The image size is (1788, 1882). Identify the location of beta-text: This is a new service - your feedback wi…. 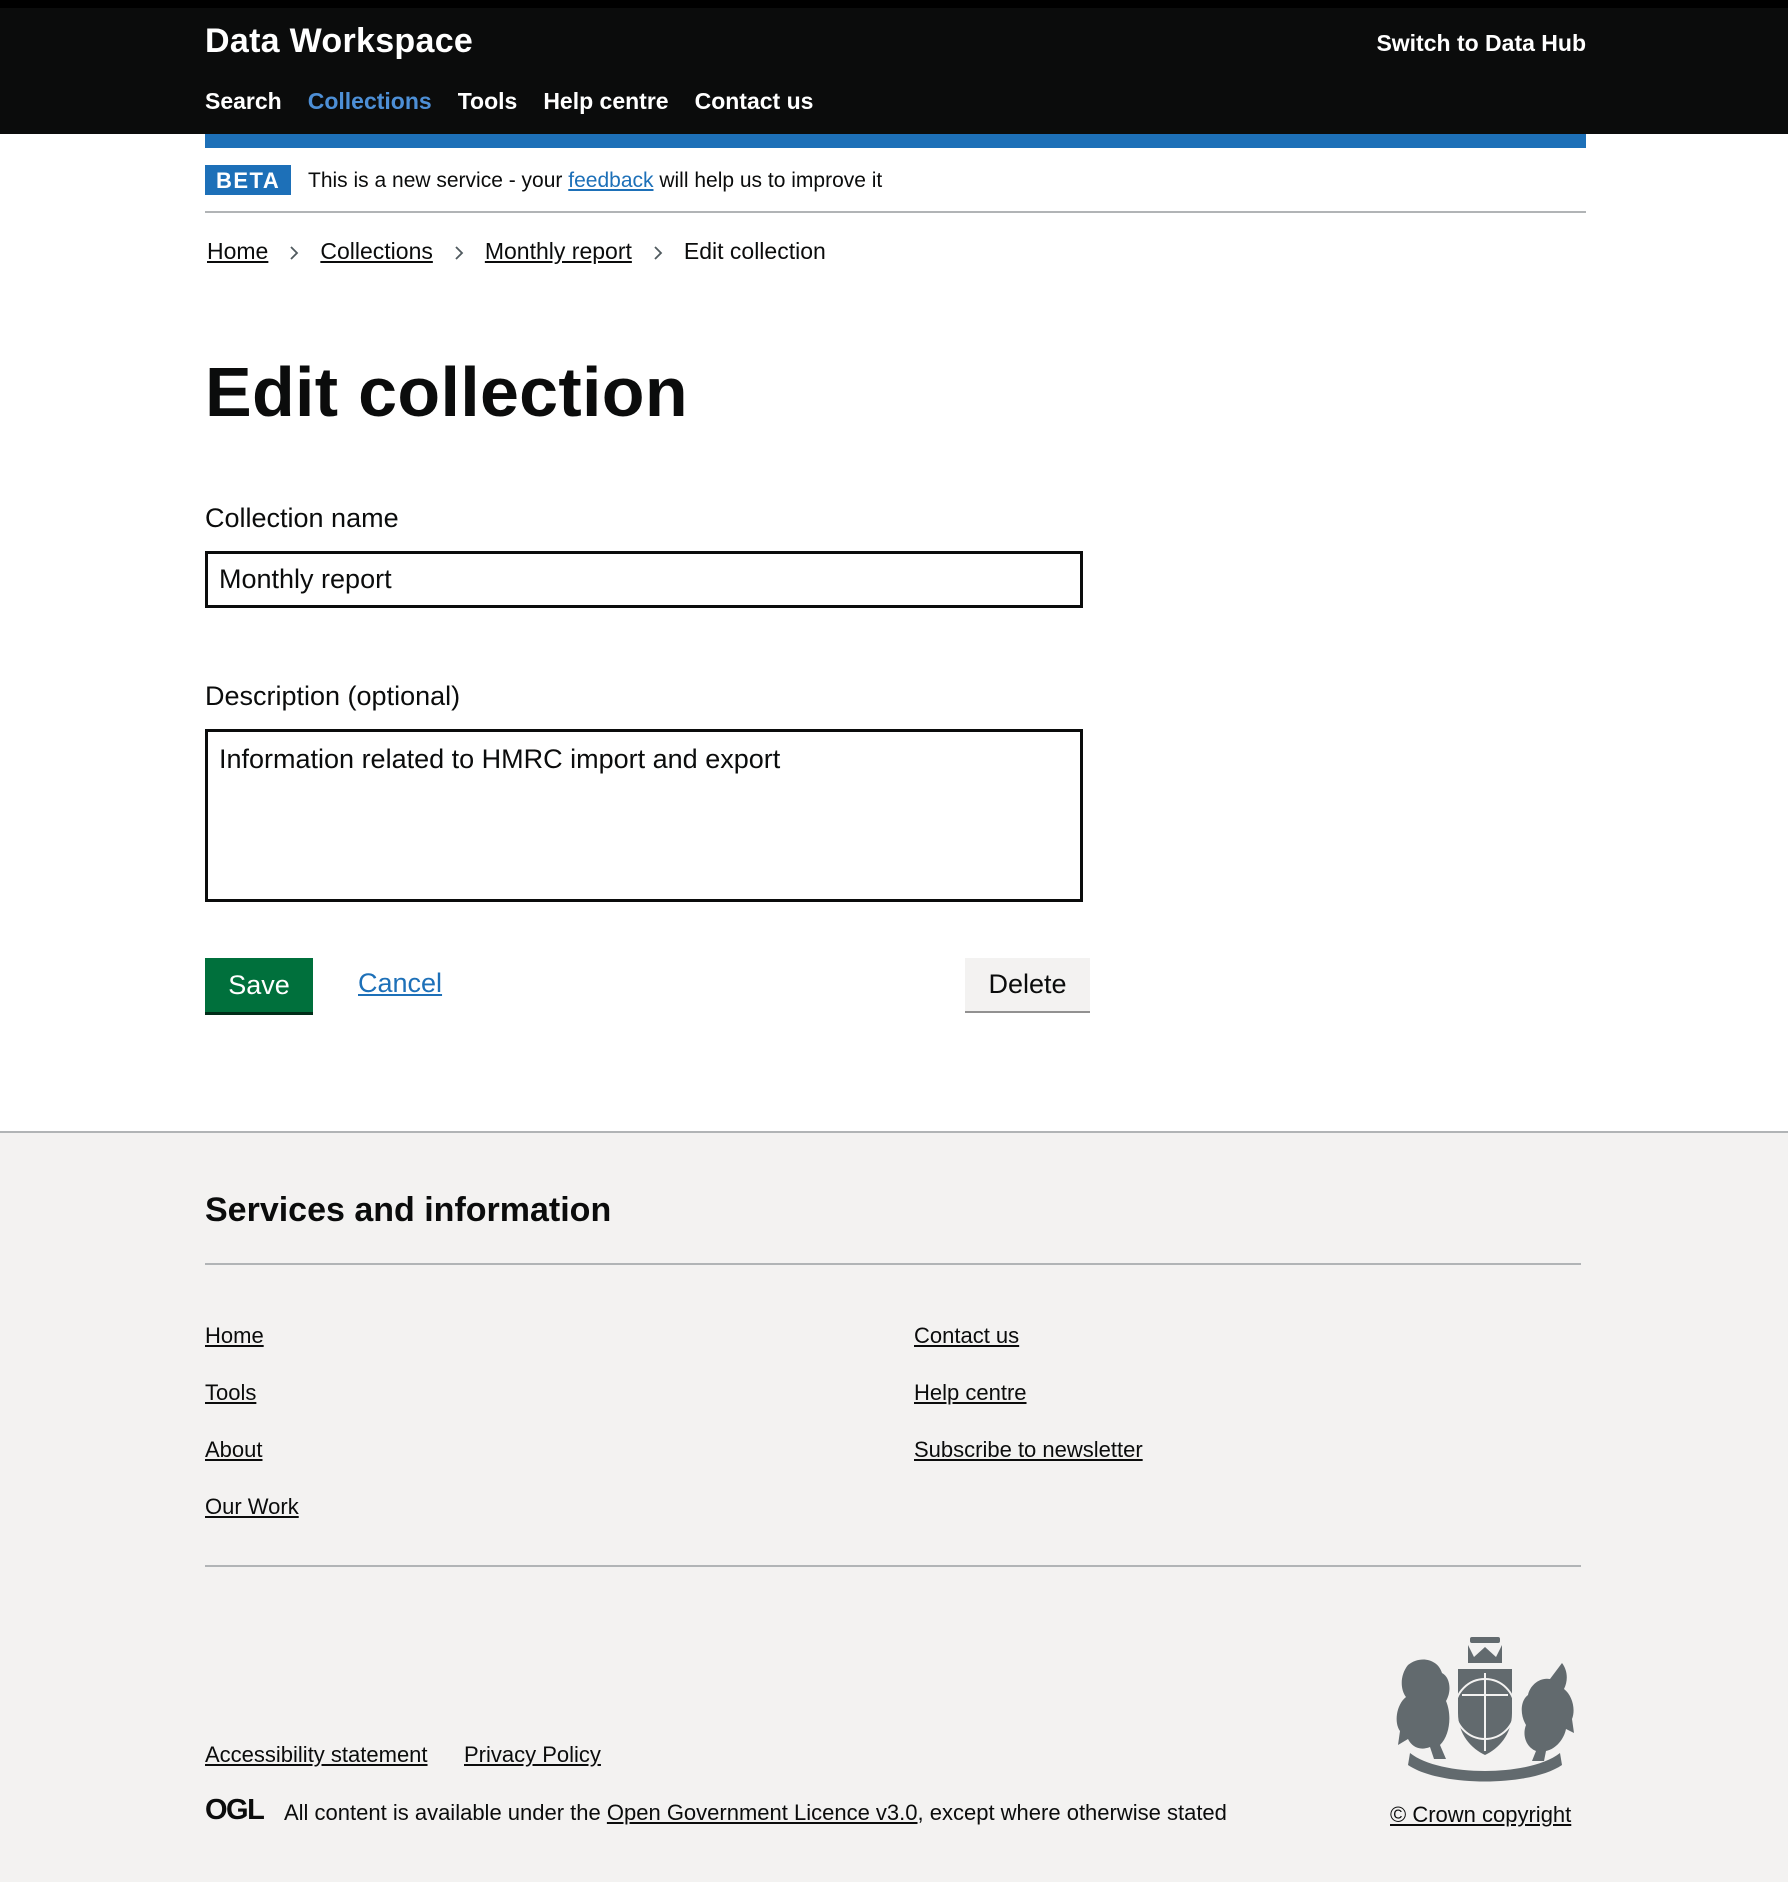
(595, 181).